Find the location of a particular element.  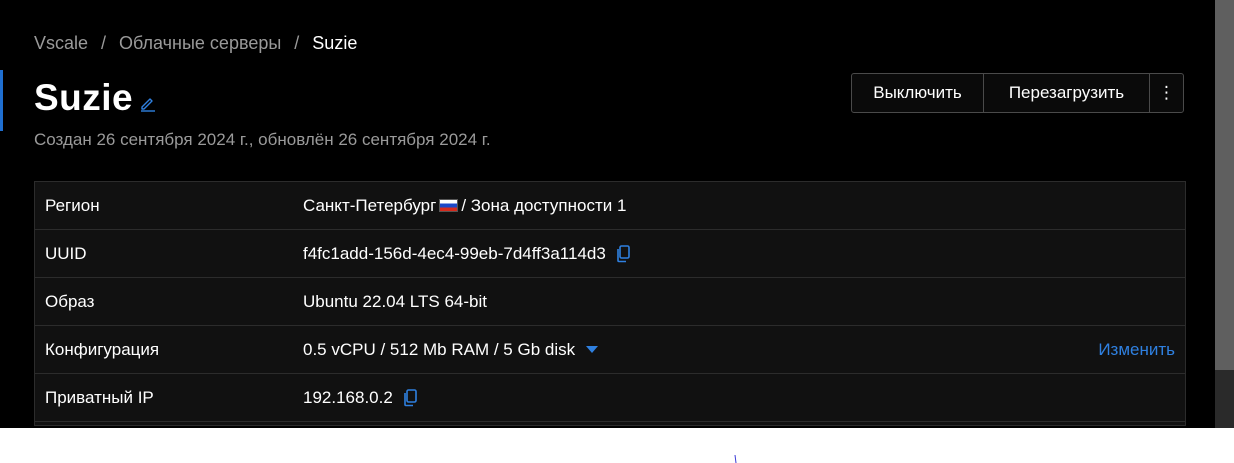

row-value: f4fc1add-156d-4ec4-99eb-7d4ff3a114d3 is located at coordinates (467, 254).